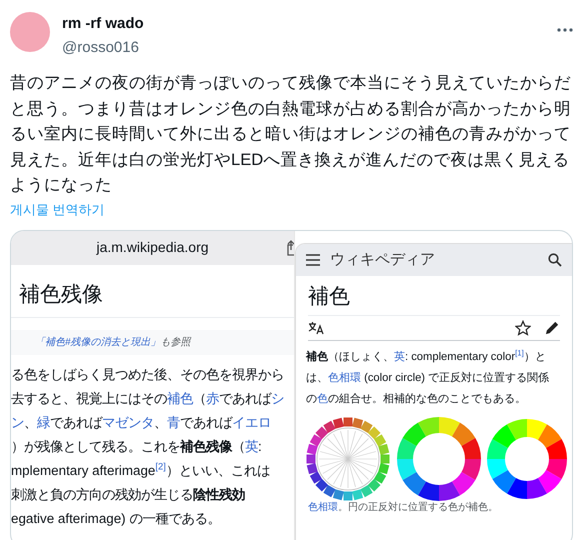  Describe the element at coordinates (552, 327) in the screenshot. I see `pencil-icon` at that location.